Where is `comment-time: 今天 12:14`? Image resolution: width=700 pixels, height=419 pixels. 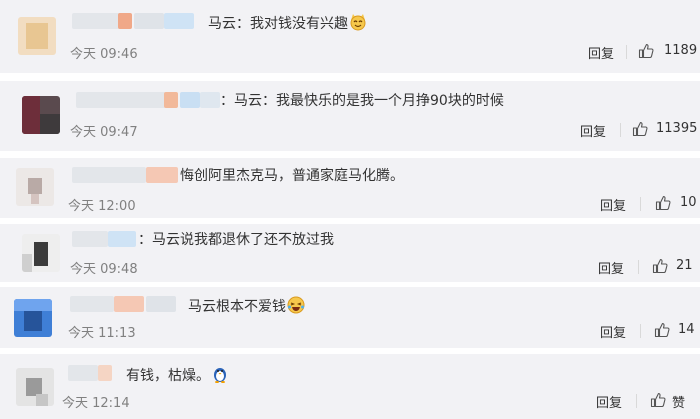 comment-time: 今天 12:14 is located at coordinates (96, 403).